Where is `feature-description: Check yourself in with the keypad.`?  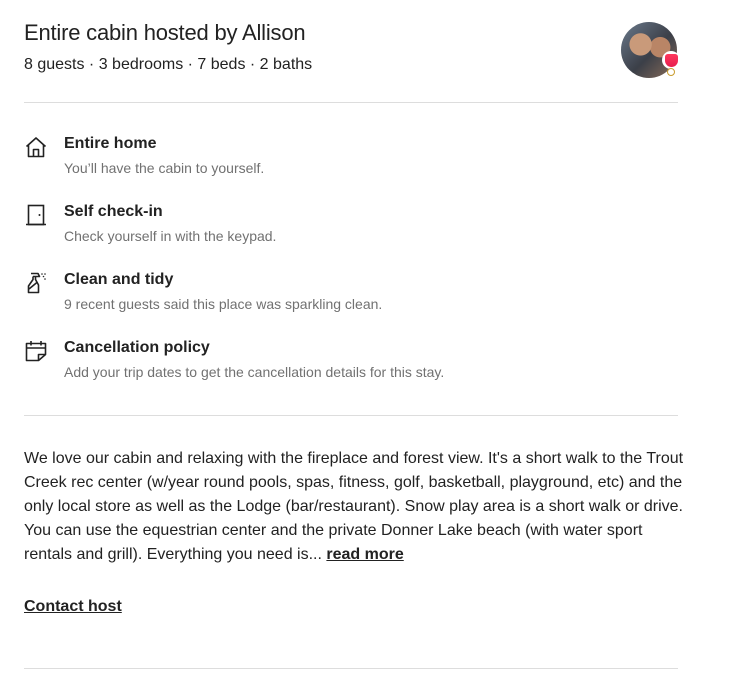 feature-description: Check yourself in with the keypad. is located at coordinates (170, 236).